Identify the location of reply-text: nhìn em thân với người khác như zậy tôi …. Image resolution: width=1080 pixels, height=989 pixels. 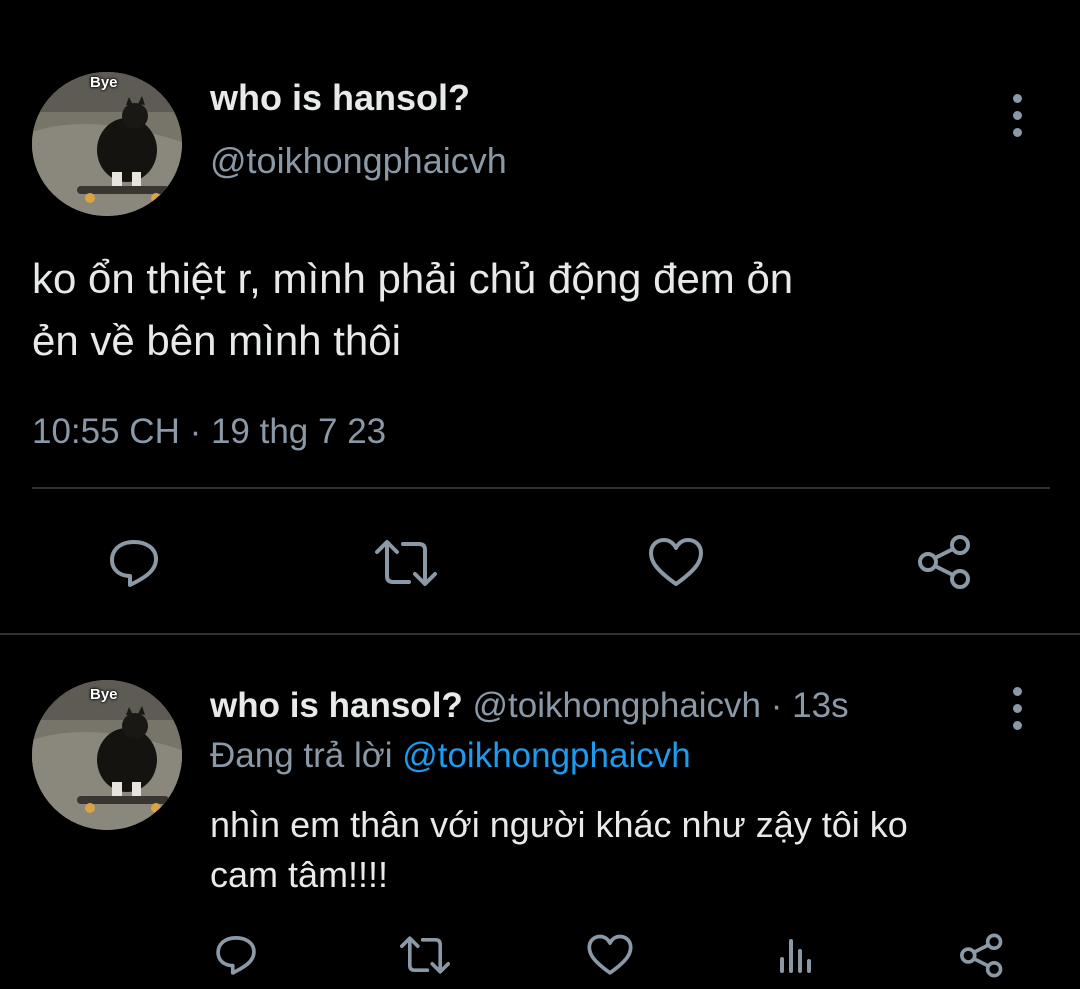
(625, 850).